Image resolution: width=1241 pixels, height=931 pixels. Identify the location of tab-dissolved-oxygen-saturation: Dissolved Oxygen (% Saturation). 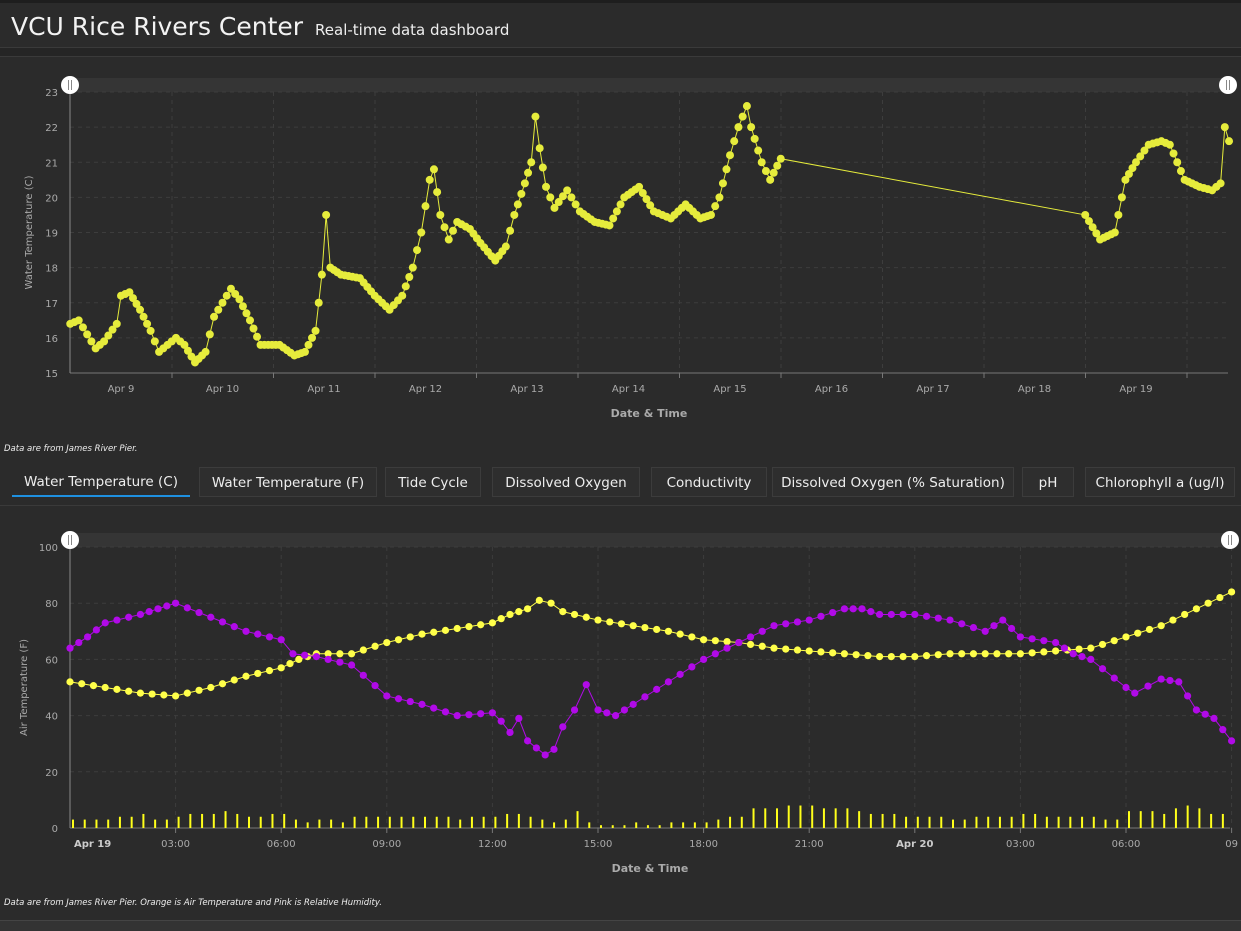
(893, 482).